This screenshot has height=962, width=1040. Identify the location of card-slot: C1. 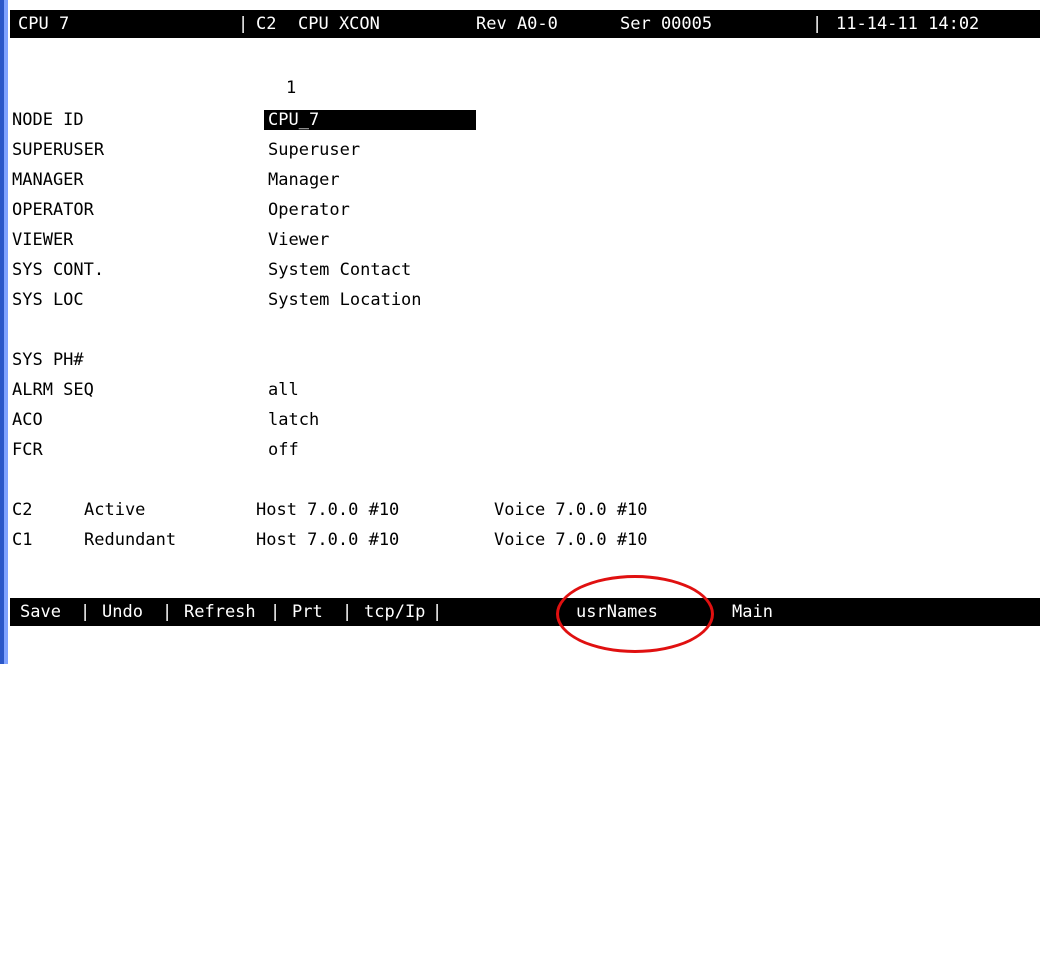
(22, 540).